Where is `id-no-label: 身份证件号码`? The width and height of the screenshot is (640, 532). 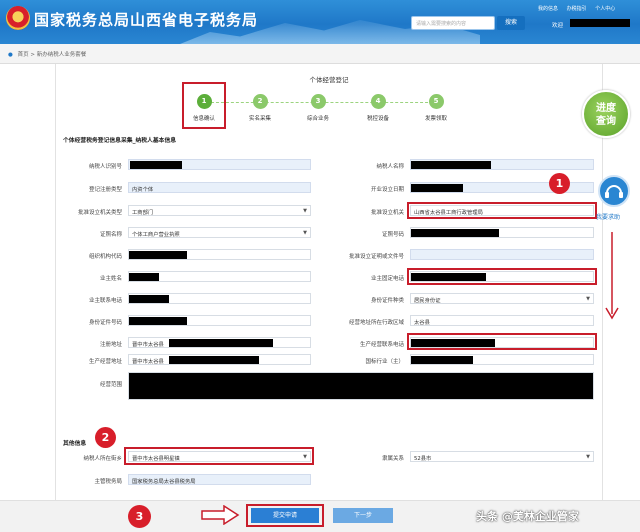
id-no-label: 身份证件号码 is located at coordinates (105, 323).